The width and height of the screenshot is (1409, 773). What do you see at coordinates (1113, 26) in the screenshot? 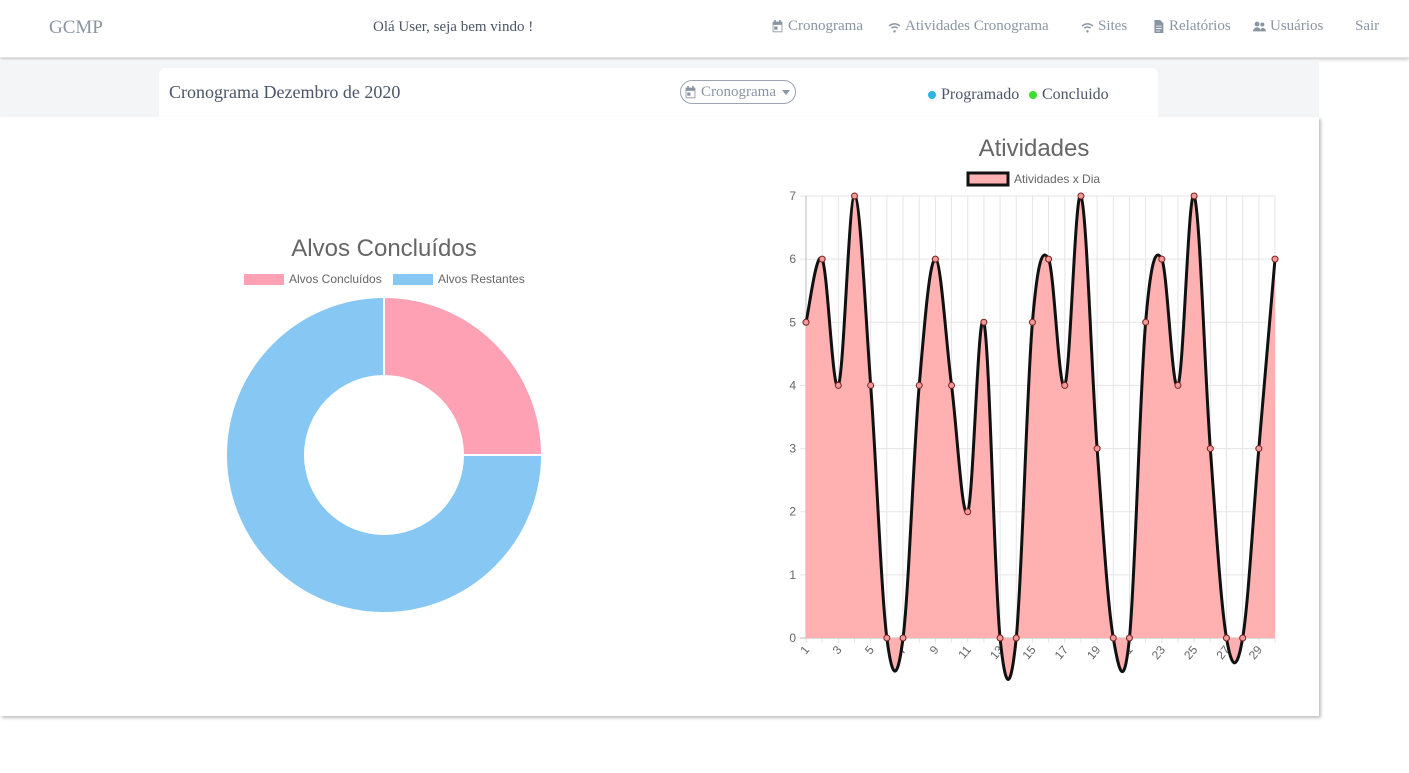
I see `nav-label: Sites` at bounding box center [1113, 26].